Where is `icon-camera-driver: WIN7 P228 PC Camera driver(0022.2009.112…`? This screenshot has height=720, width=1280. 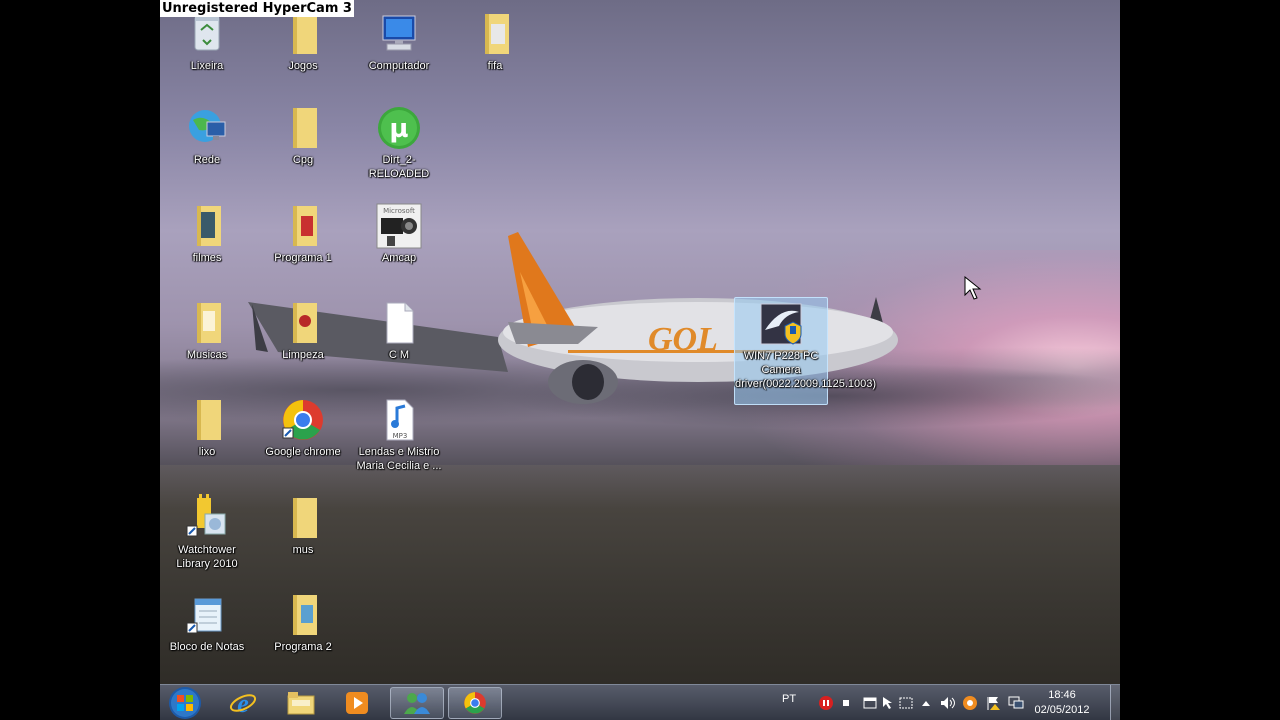 icon-camera-driver: WIN7 P228 PC Camera driver(0022.2009.112… is located at coordinates (805, 351).